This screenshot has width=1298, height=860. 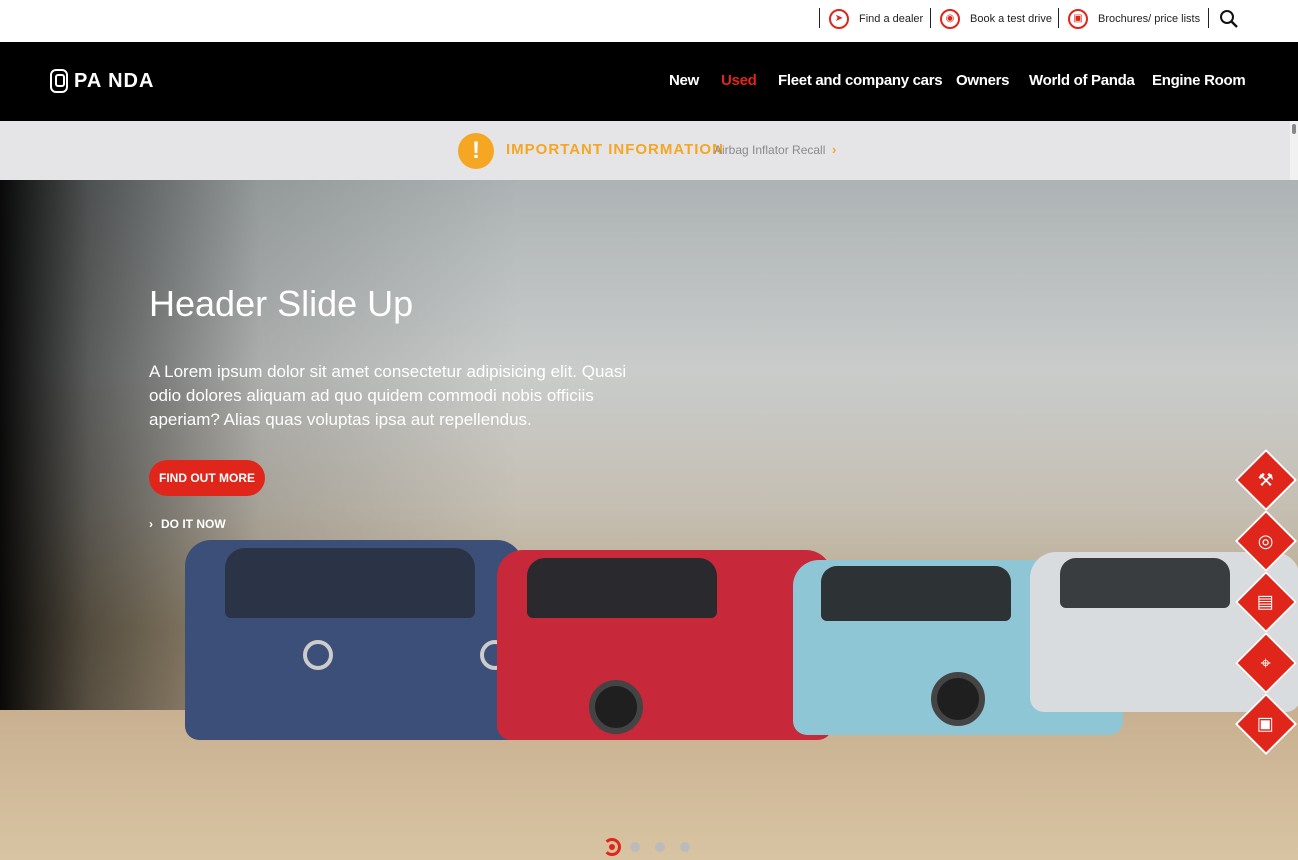 What do you see at coordinates (1266, 601) in the screenshot?
I see `document-icon: ▤` at bounding box center [1266, 601].